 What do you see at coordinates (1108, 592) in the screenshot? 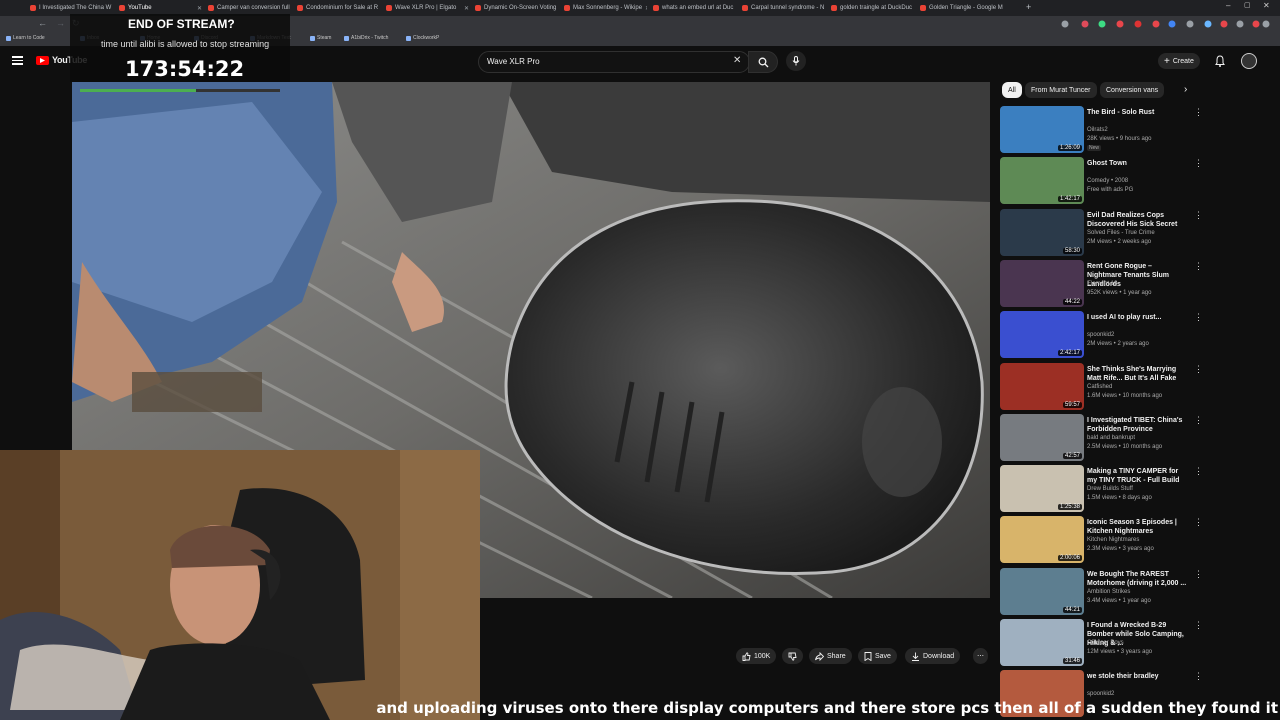
I see `channel-name: Ambition Strikes` at bounding box center [1108, 592].